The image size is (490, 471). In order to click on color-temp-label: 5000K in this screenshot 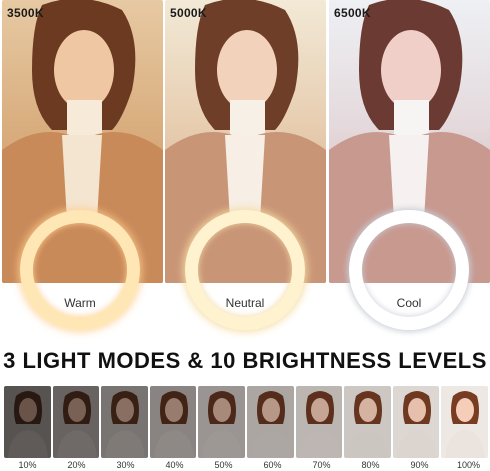, I will do `click(188, 13)`.